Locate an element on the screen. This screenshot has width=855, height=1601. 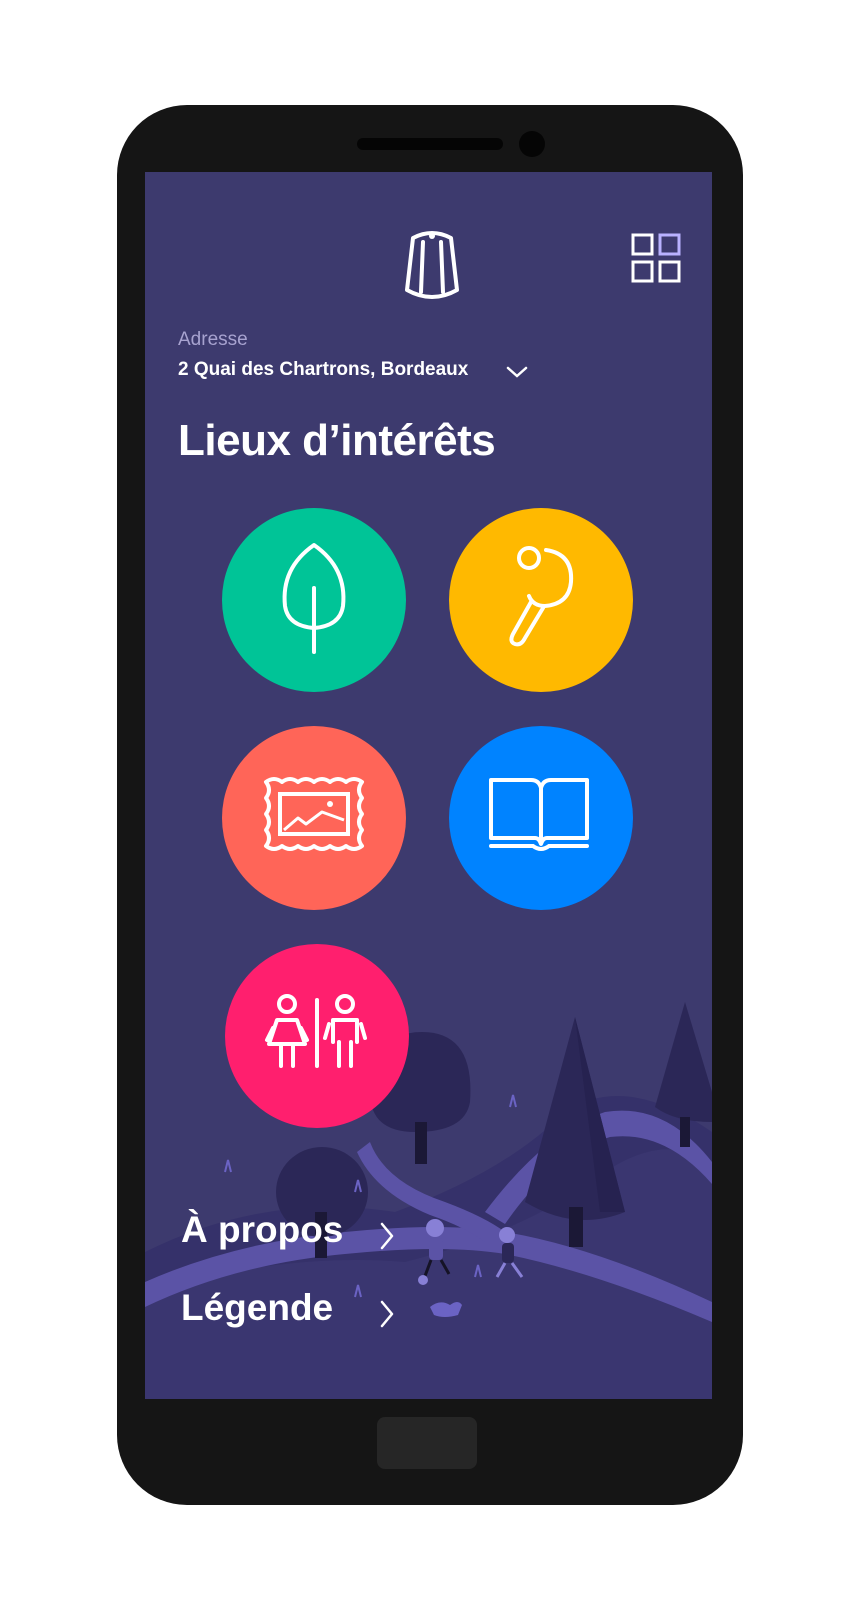
legend-link: Légende is located at coordinates (257, 1308).